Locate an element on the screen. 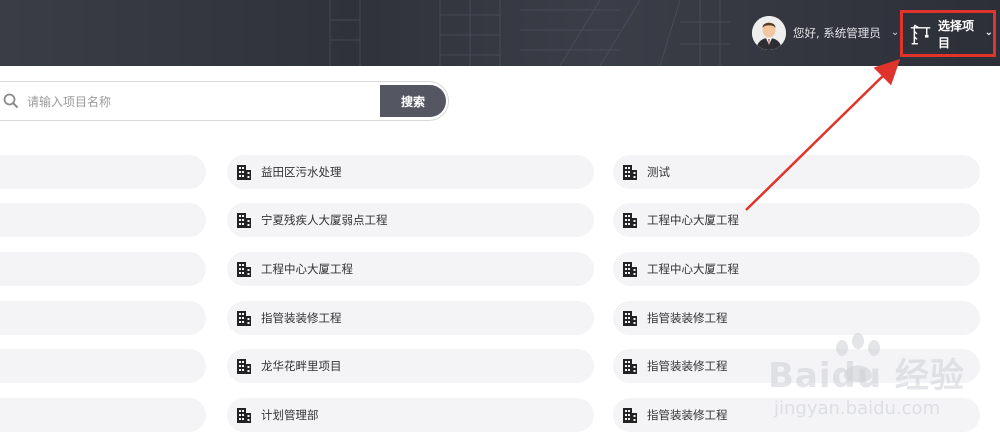 The height and width of the screenshot is (440, 1000). select-project-label: 选择项目 is located at coordinates (956, 34).